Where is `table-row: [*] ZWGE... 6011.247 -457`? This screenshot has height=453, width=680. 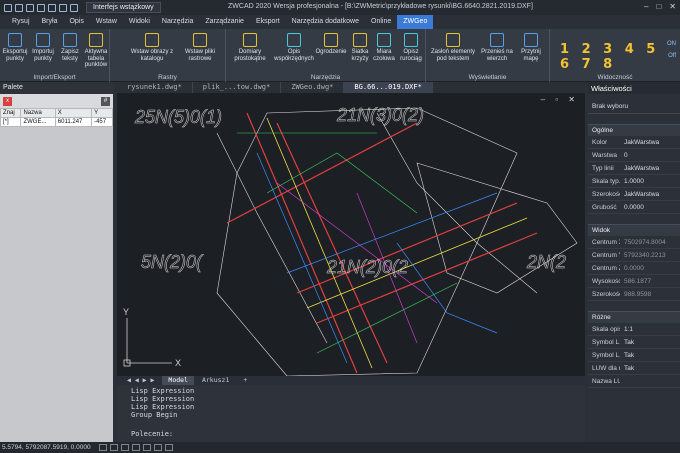
table-row: [*] ZWGE... 6011.247 -457 is located at coordinates (56, 122).